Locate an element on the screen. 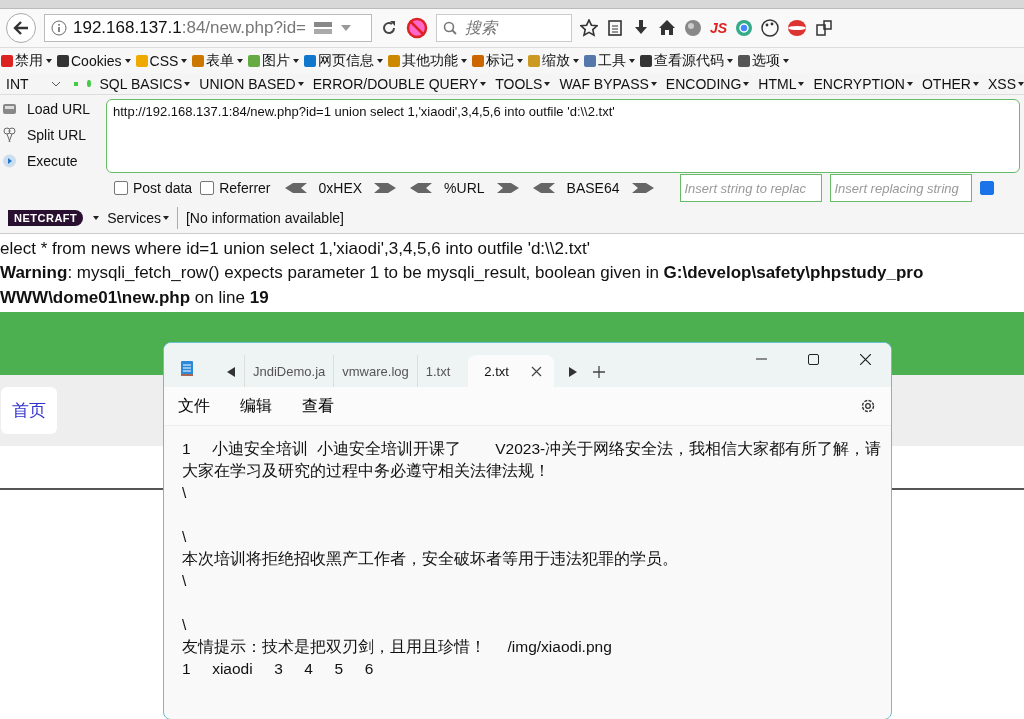  hackbar-menu: ENCODING is located at coordinates (707, 83).